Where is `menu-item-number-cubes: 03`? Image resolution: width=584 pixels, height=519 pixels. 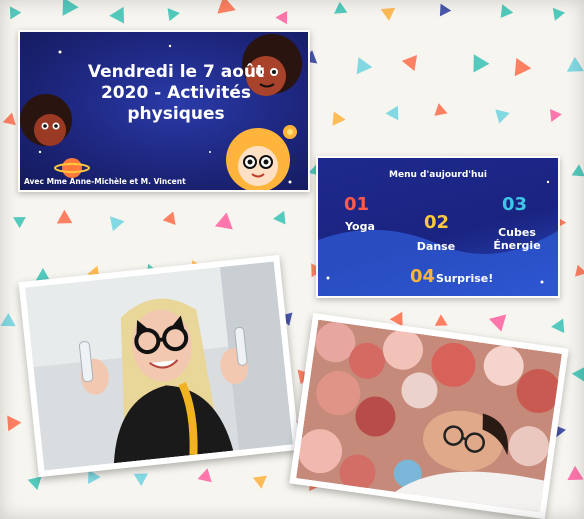 menu-item-number-cubes: 03 is located at coordinates (515, 204).